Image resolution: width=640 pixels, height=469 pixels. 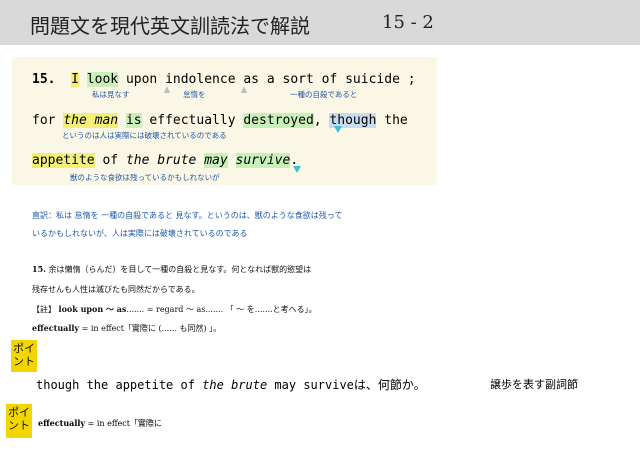 What do you see at coordinates (140, 233) in the screenshot?
I see `literal-translation-line-2: いるかもしれないが、人は実際には破壊されているのである` at bounding box center [140, 233].